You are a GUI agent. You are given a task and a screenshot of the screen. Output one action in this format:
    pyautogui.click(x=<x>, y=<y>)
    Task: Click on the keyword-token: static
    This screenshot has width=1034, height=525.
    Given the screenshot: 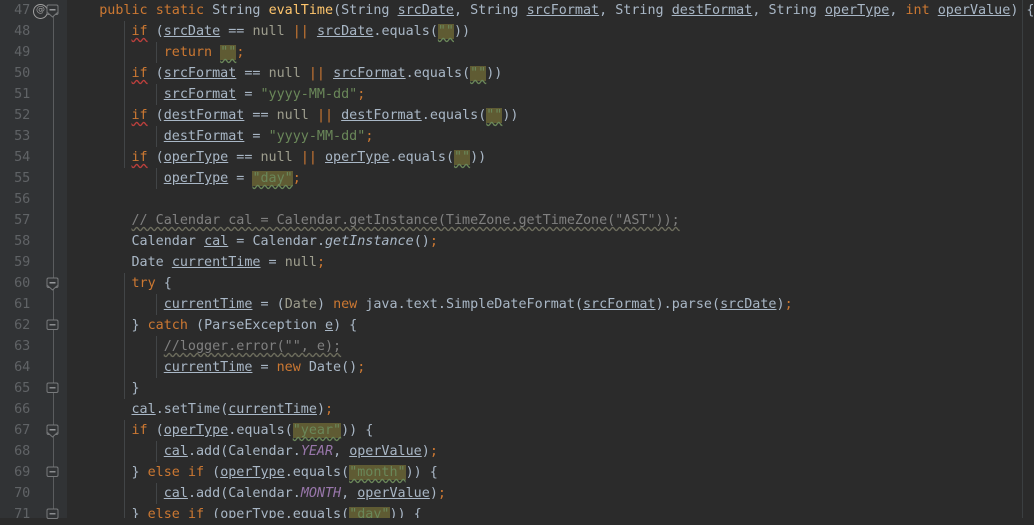 What is the action you would take?
    pyautogui.click(x=180, y=10)
    